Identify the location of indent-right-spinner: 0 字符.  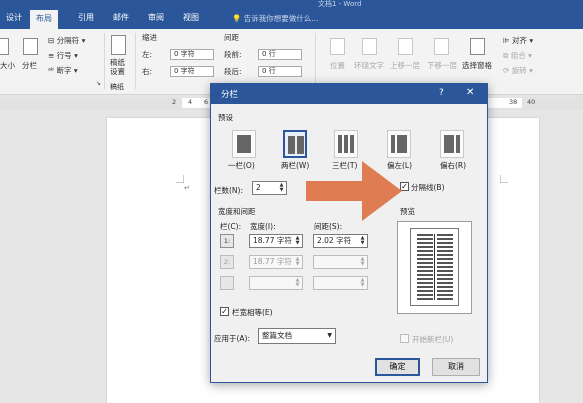
(192, 71).